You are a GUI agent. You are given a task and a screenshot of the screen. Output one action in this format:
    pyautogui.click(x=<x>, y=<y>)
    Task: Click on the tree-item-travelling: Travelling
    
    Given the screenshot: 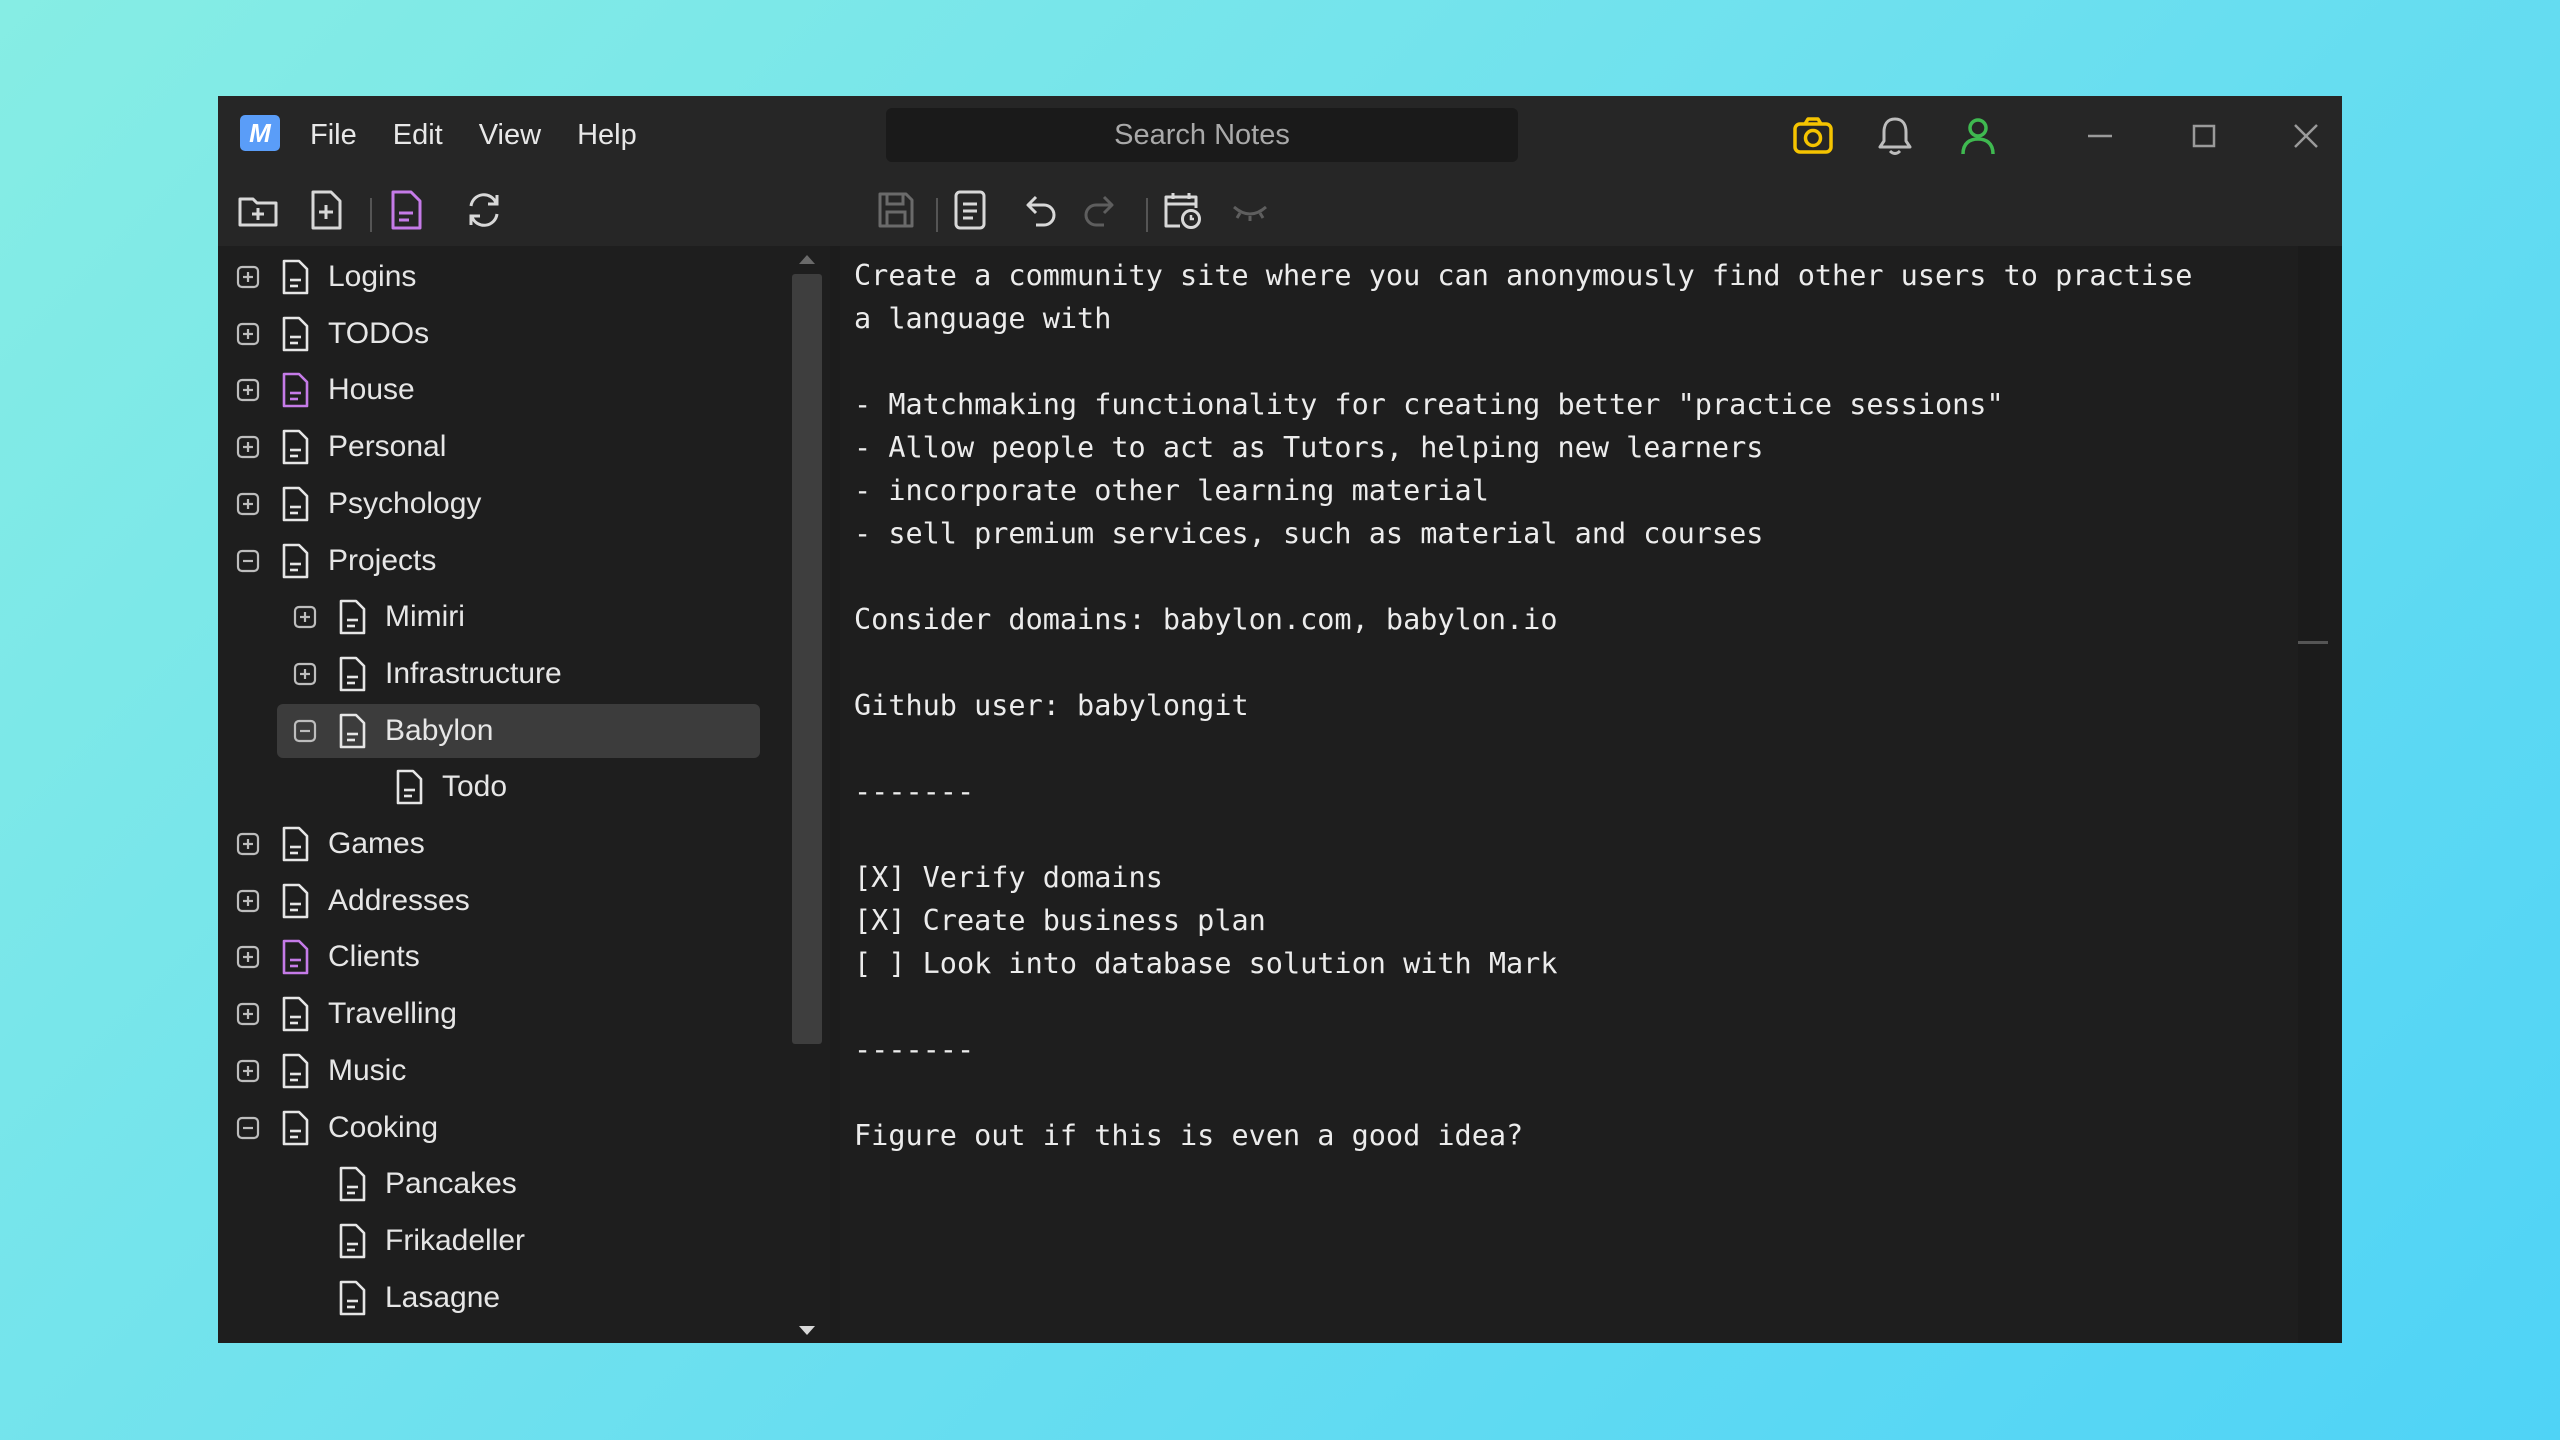 What is the action you would take?
    pyautogui.click(x=346, y=1014)
    